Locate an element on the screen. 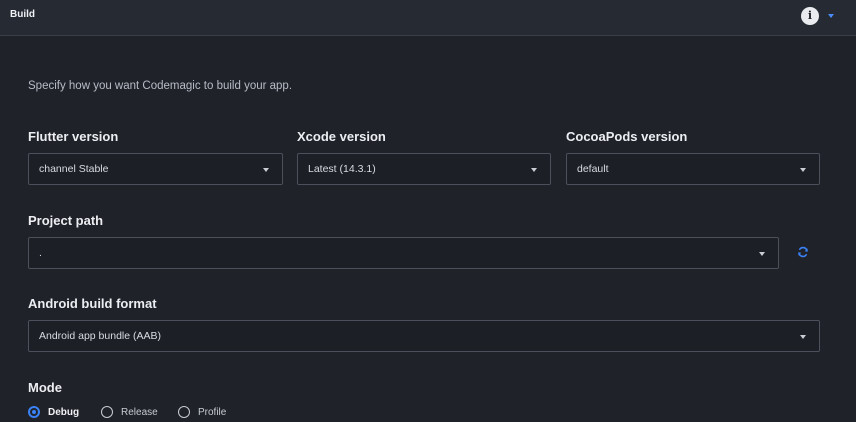  xcode-version-value: Latest (14.3.1) is located at coordinates (342, 169).